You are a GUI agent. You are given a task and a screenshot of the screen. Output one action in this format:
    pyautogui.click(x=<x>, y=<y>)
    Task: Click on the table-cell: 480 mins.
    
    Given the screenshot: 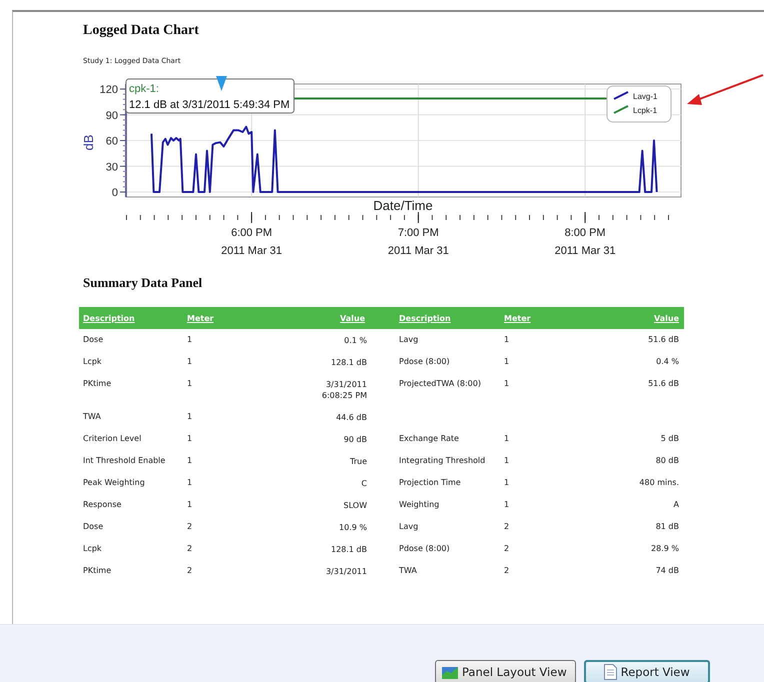 What is the action you would take?
    pyautogui.click(x=659, y=482)
    